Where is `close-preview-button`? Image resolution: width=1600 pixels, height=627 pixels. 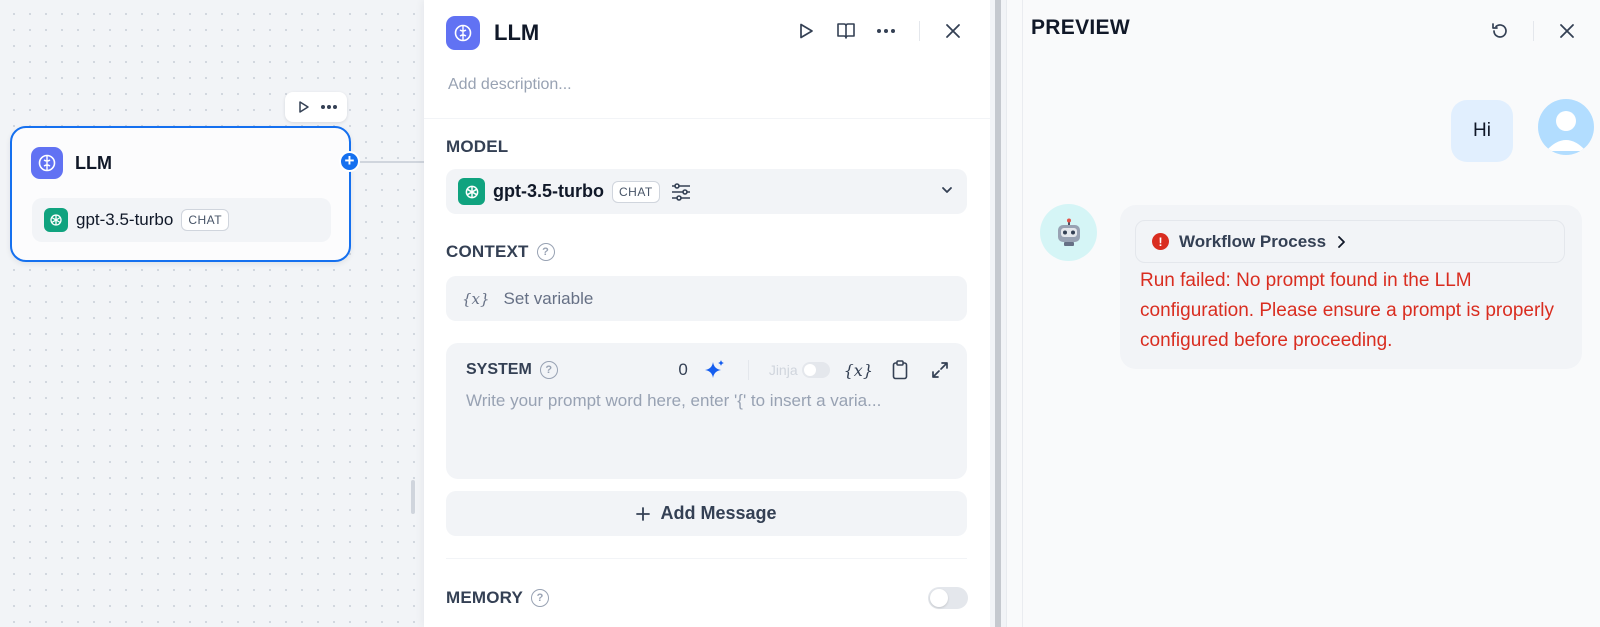 close-preview-button is located at coordinates (1567, 31).